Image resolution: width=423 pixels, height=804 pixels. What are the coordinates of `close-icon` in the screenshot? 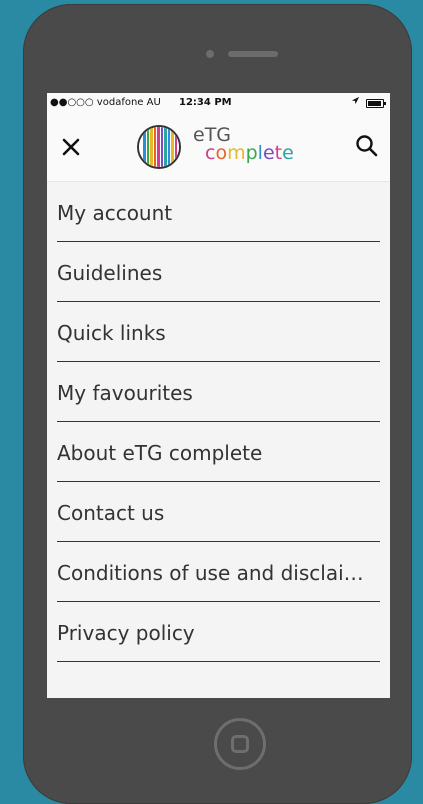 It's located at (71, 147).